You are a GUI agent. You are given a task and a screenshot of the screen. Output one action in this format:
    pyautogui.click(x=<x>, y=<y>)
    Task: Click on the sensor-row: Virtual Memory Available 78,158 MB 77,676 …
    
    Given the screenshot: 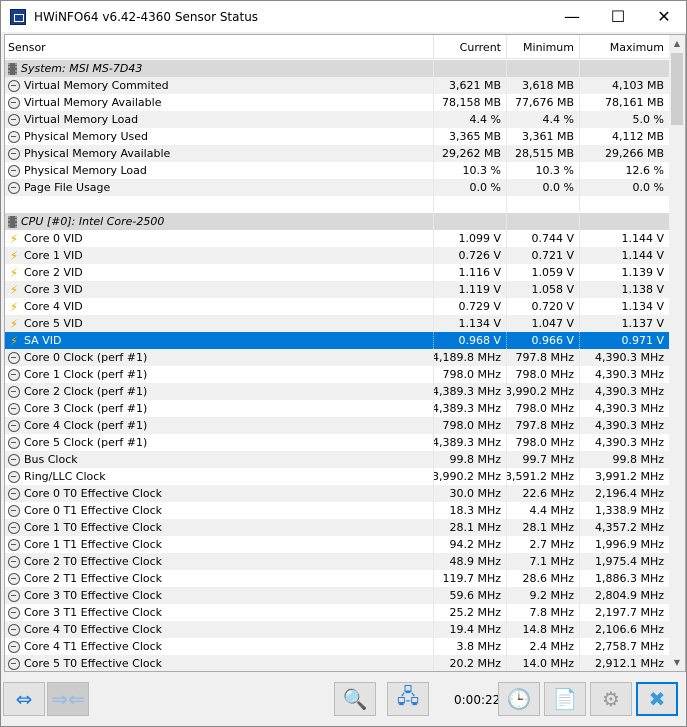 What is the action you would take?
    pyautogui.click(x=337, y=102)
    